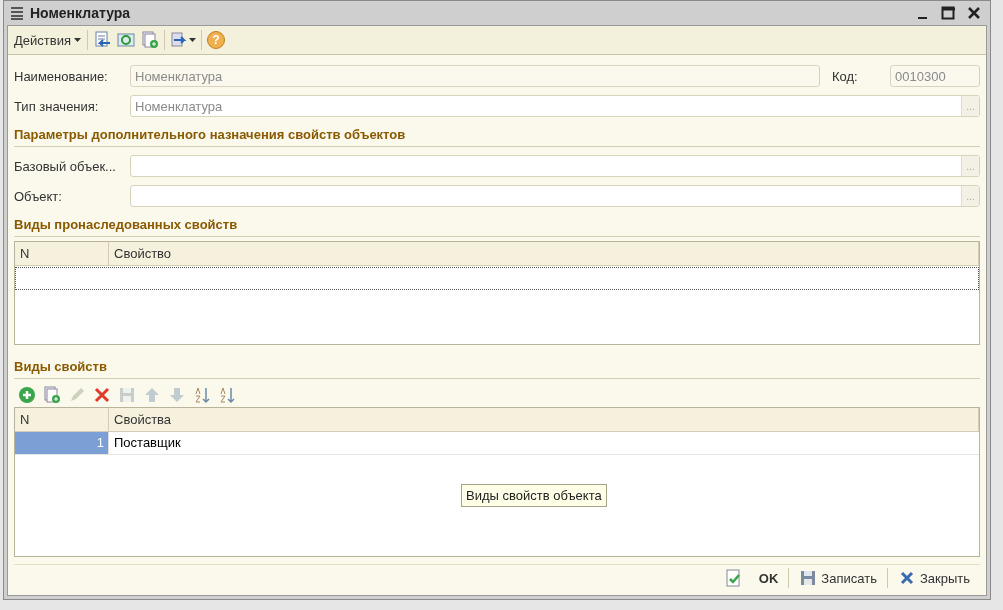 The image size is (1003, 610). Describe the element at coordinates (215, 40) in the screenshot. I see `help-button: ?` at that location.